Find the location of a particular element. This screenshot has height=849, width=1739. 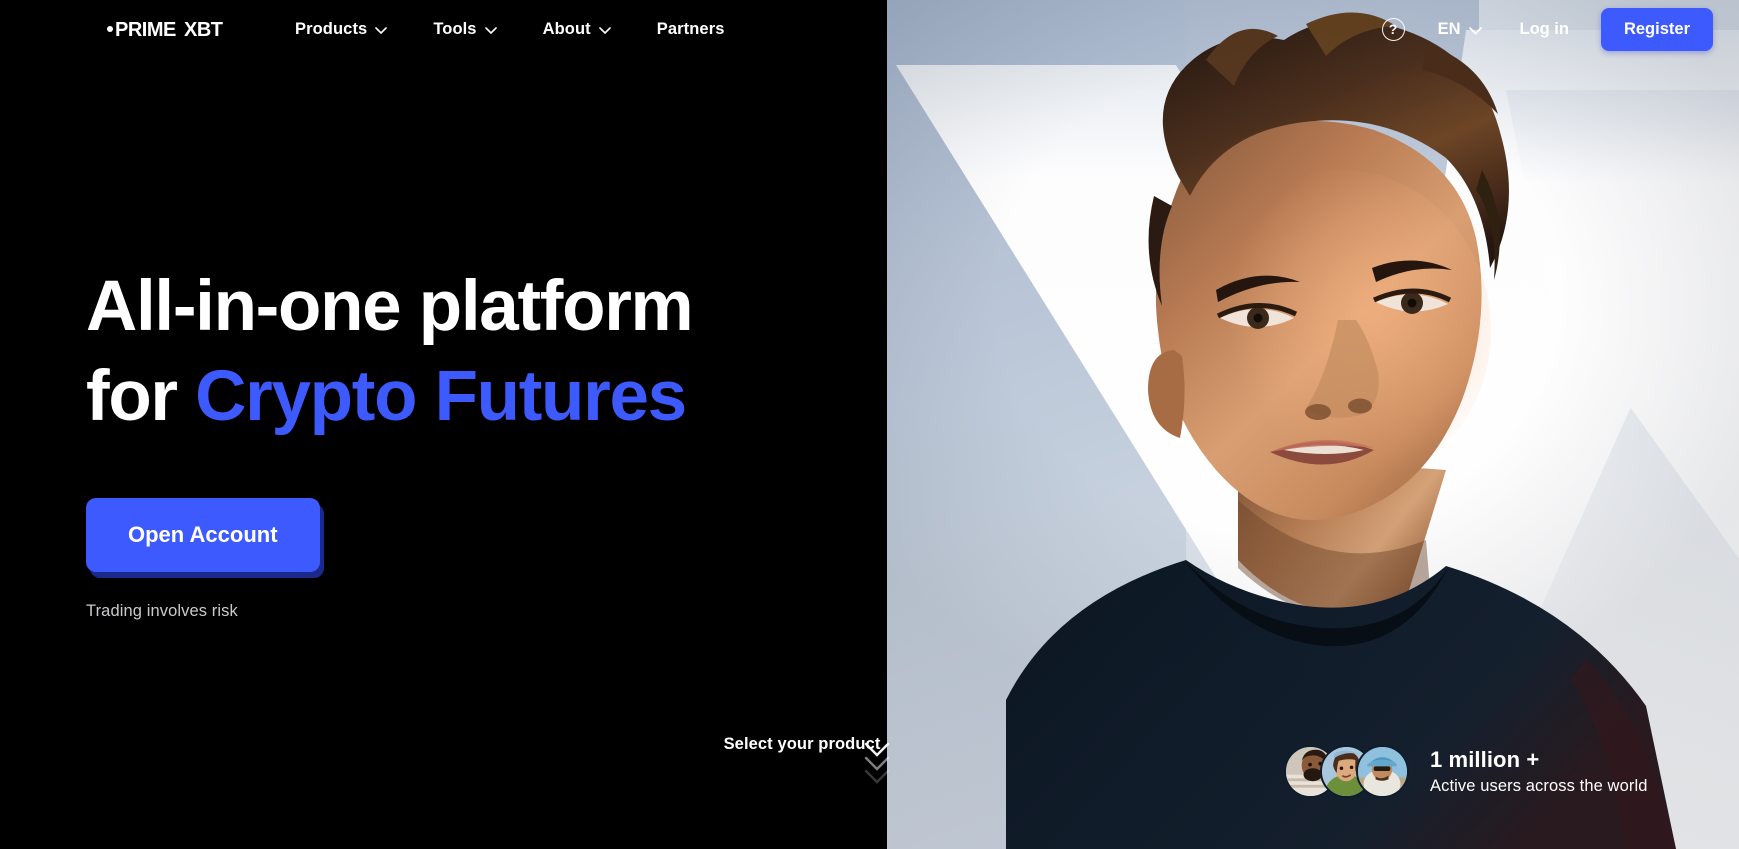

select-product-label: Select your product is located at coordinates (802, 744).